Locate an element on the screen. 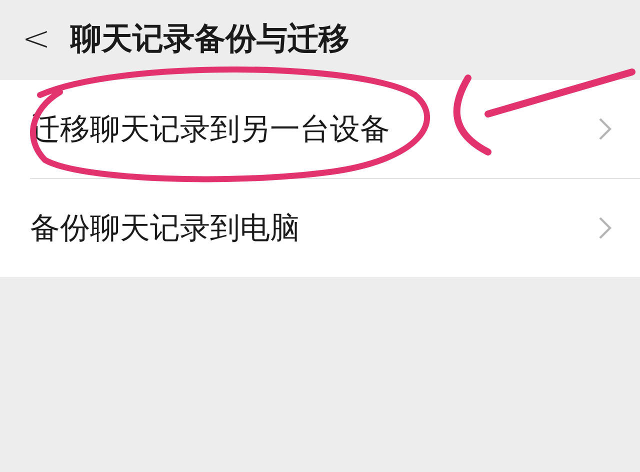 This screenshot has width=640, height=472. screen-title: 聊天记录备份与迁移 is located at coordinates (210, 39).